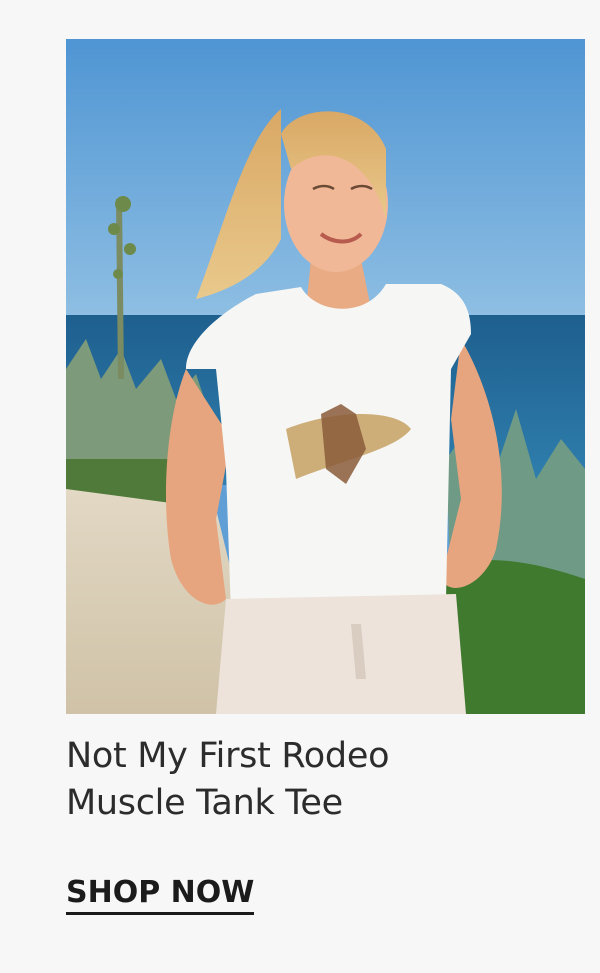 The width and height of the screenshot is (600, 973). I want to click on product-title-line-1: Not My First Rodeo, so click(228, 756).